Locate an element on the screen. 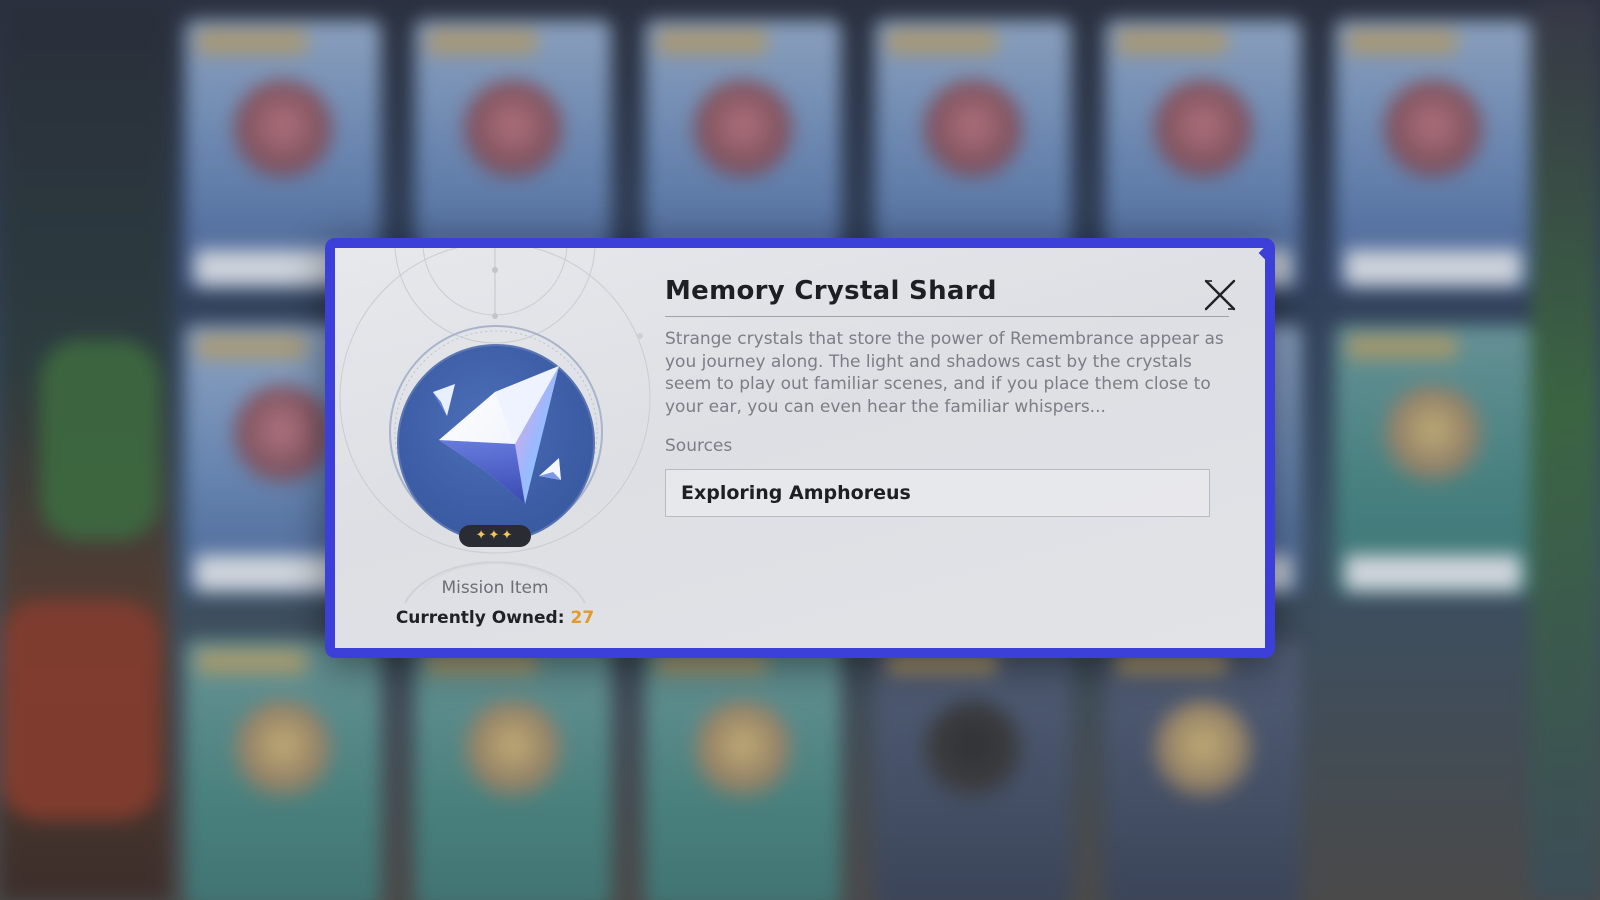 The image size is (1600, 900). item-preview-panel: ✦✦✦ Mission Item Currently Owned: 27 is located at coordinates (495, 448).